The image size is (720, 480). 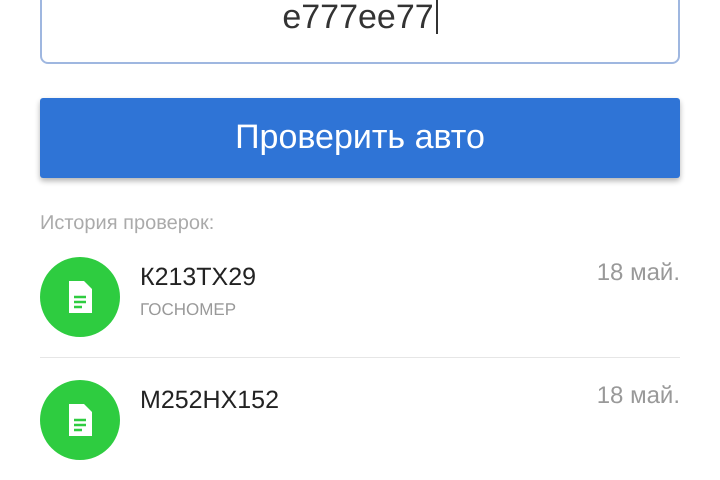 What do you see at coordinates (368, 400) in the screenshot?
I see `plate-number: М252НХ152` at bounding box center [368, 400].